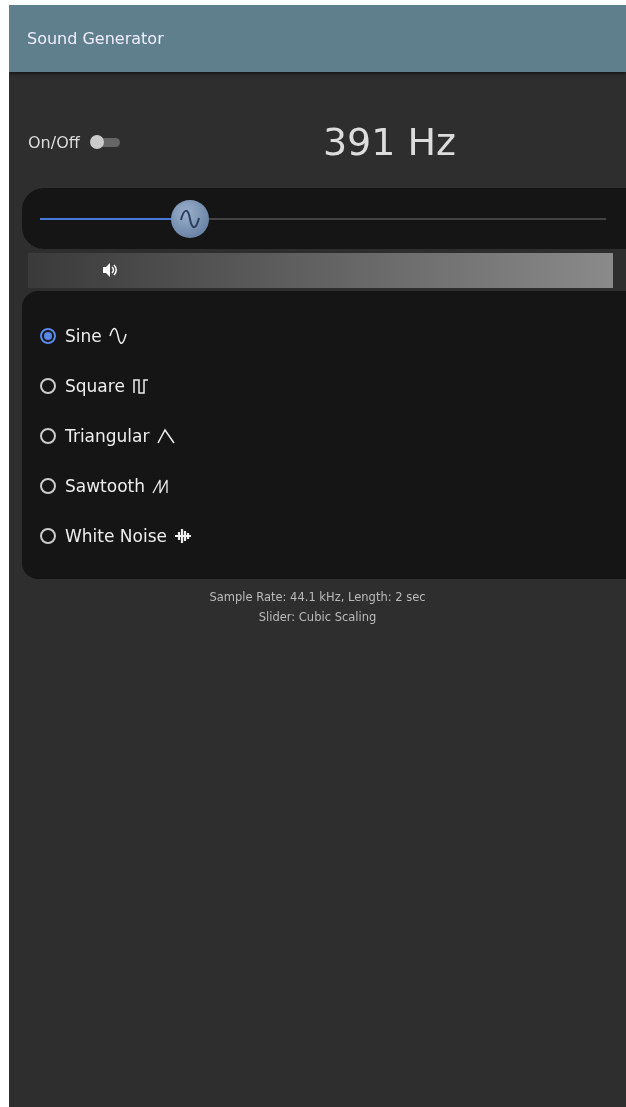 The width and height of the screenshot is (626, 1107). What do you see at coordinates (140, 386) in the screenshot?
I see `square-wave-icon` at bounding box center [140, 386].